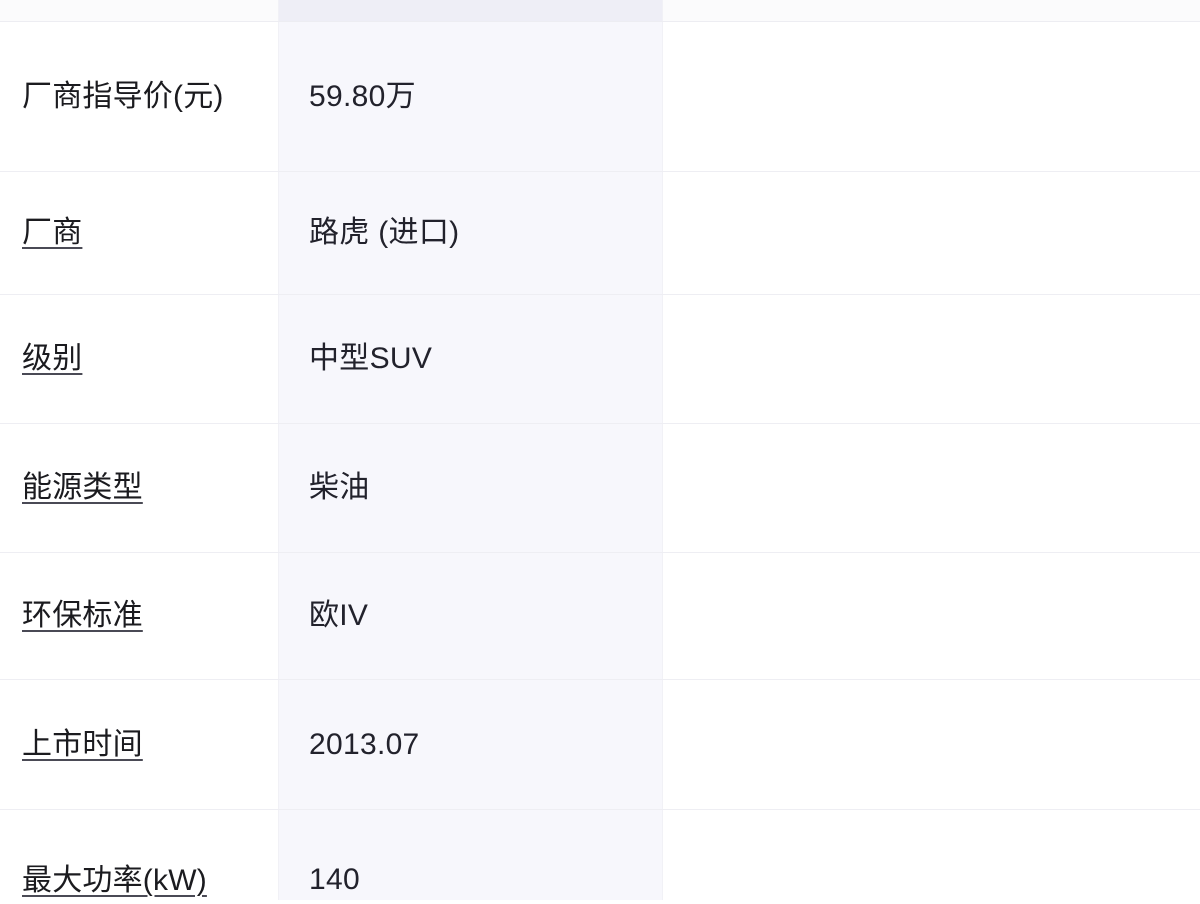 The image size is (1200, 904). I want to click on spec-value-text: 中型SUV, so click(371, 358).